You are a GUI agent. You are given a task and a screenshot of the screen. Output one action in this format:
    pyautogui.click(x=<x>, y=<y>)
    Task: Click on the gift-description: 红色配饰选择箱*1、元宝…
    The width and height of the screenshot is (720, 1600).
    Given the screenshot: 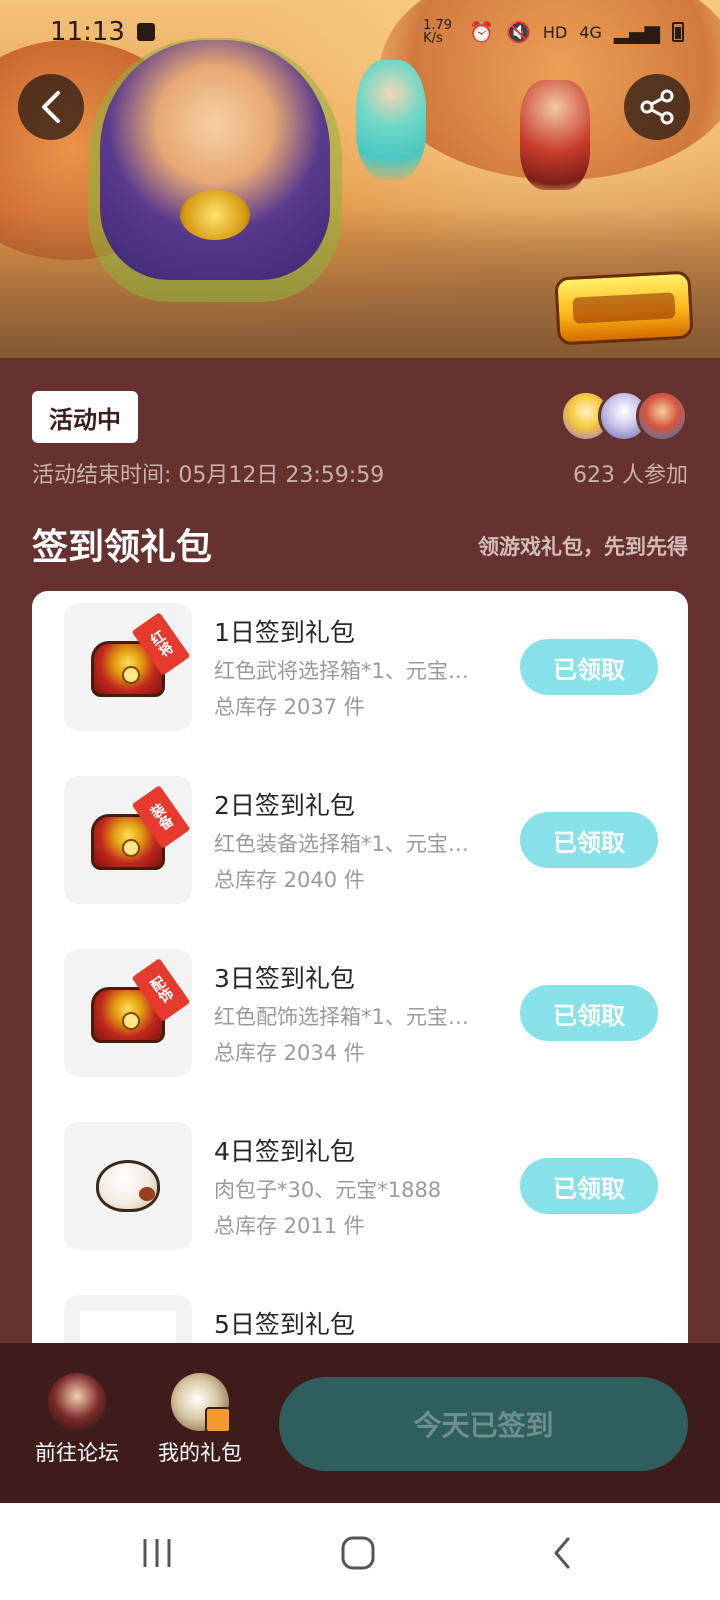 What is the action you would take?
    pyautogui.click(x=341, y=1017)
    